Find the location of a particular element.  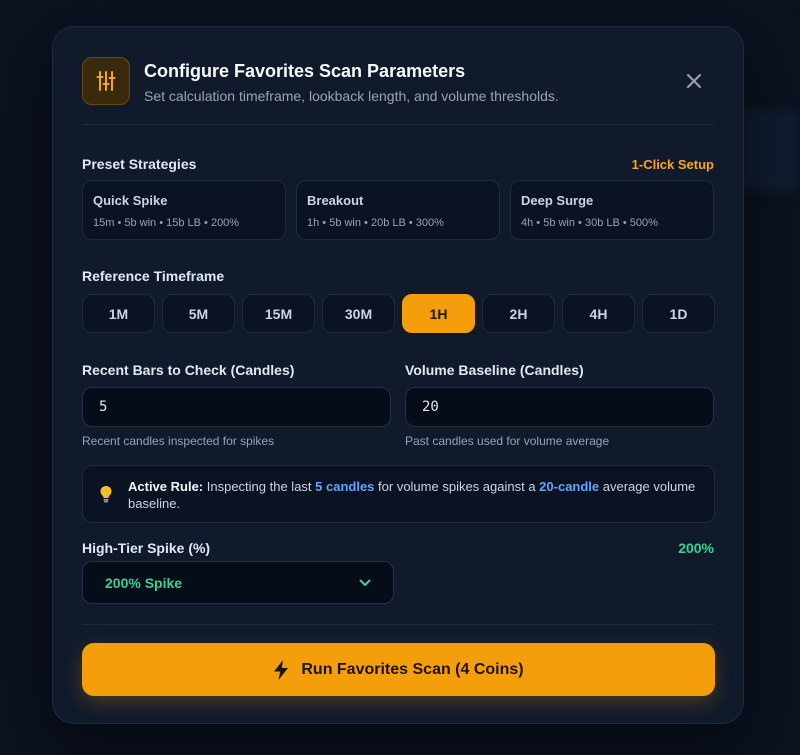

lightning-bolt-icon is located at coordinates (281, 669).